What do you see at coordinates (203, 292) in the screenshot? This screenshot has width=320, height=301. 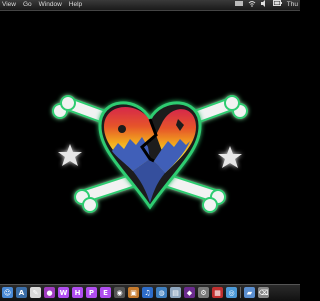 I see `utilities-icon: ⚙` at bounding box center [203, 292].